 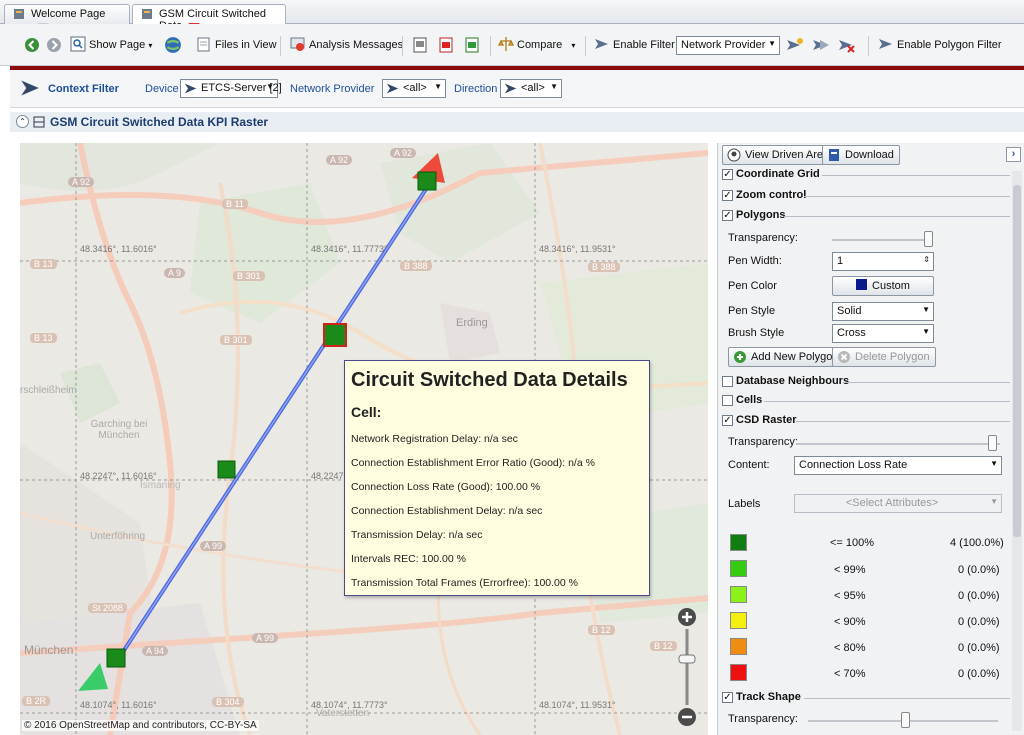 What do you see at coordinates (32, 45) in the screenshot?
I see `back-icon` at bounding box center [32, 45].